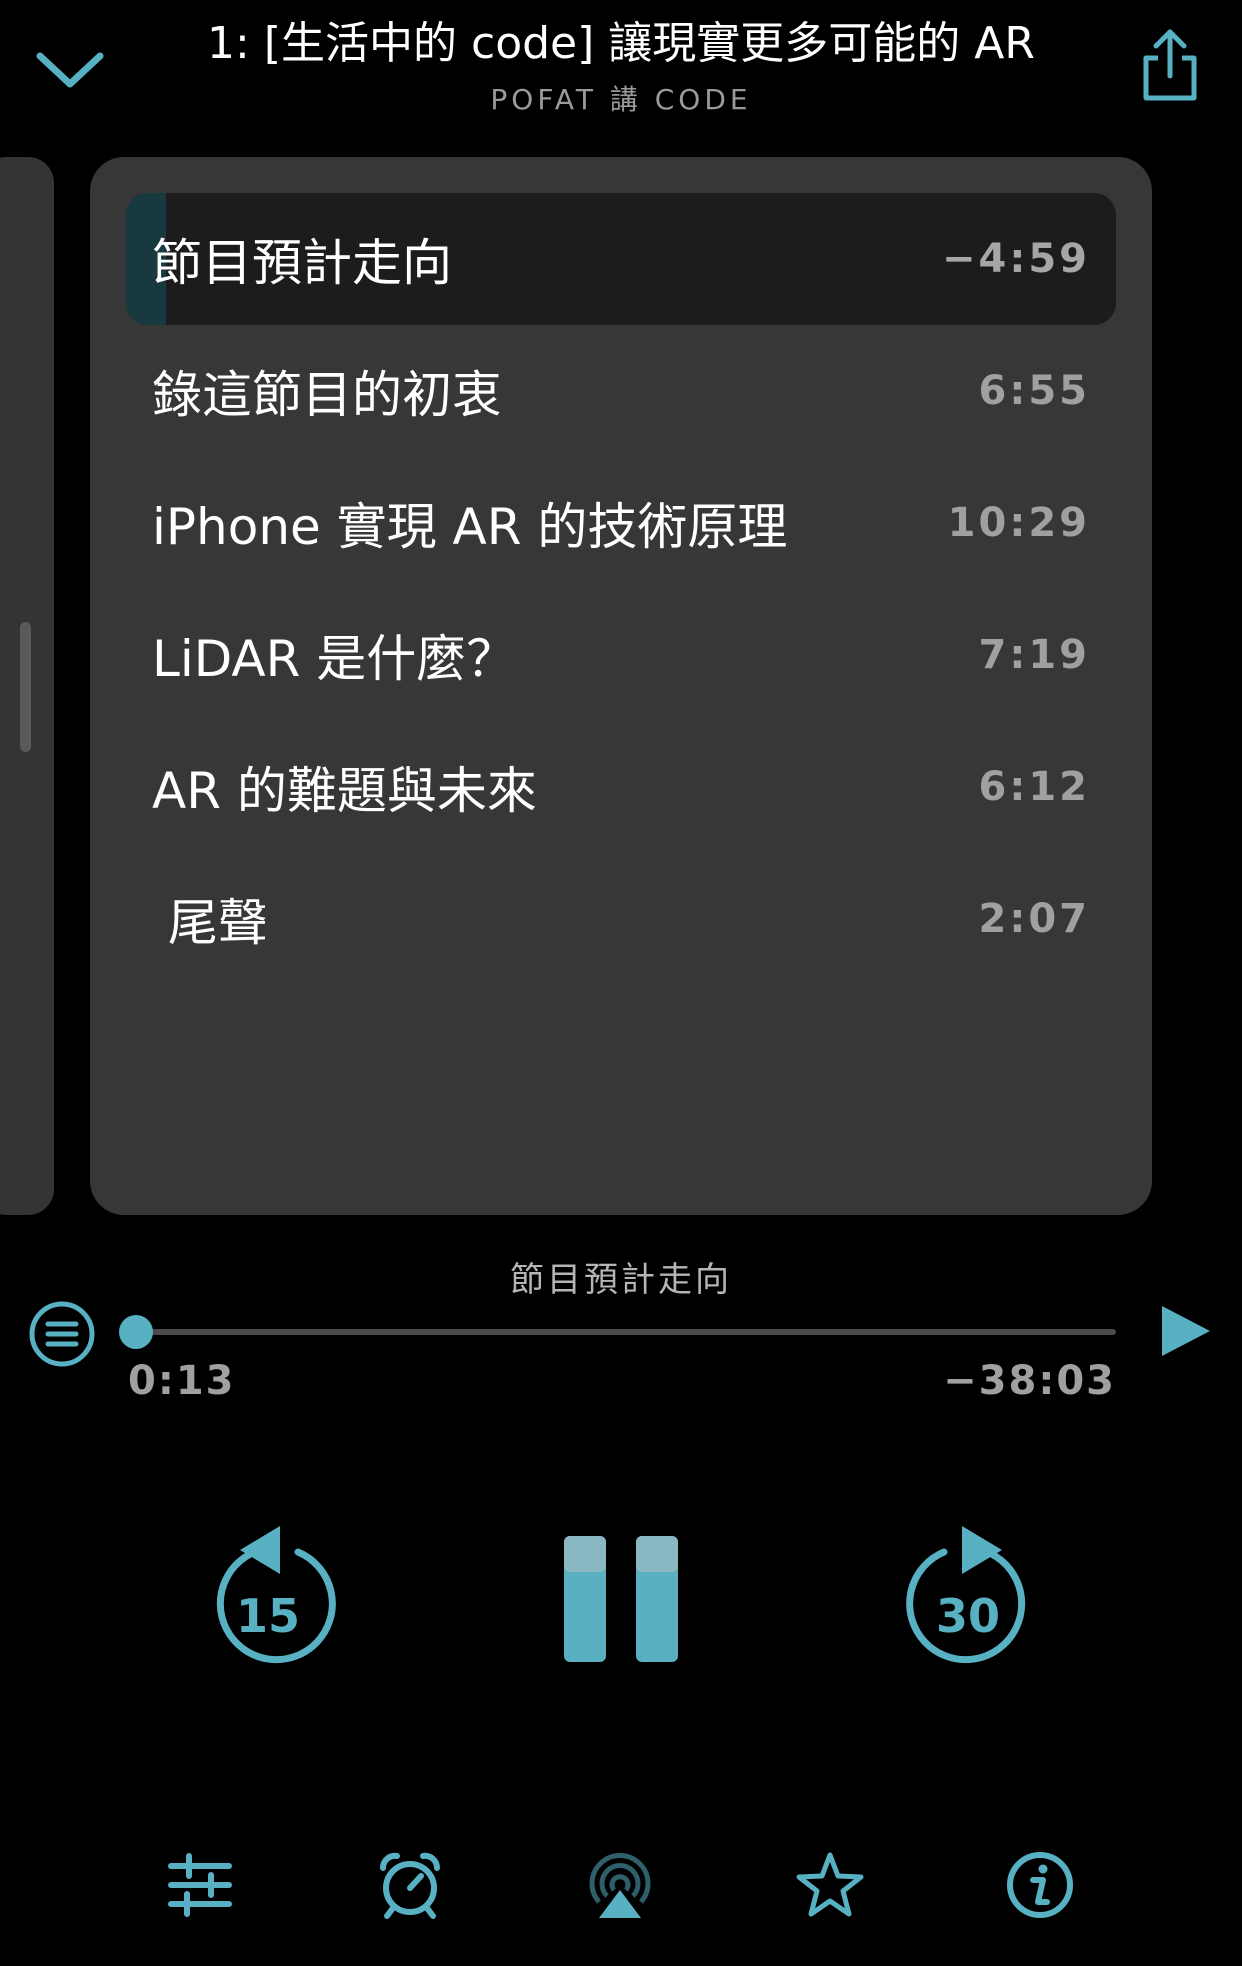  I want to click on scroll-indicator, so click(25, 687).